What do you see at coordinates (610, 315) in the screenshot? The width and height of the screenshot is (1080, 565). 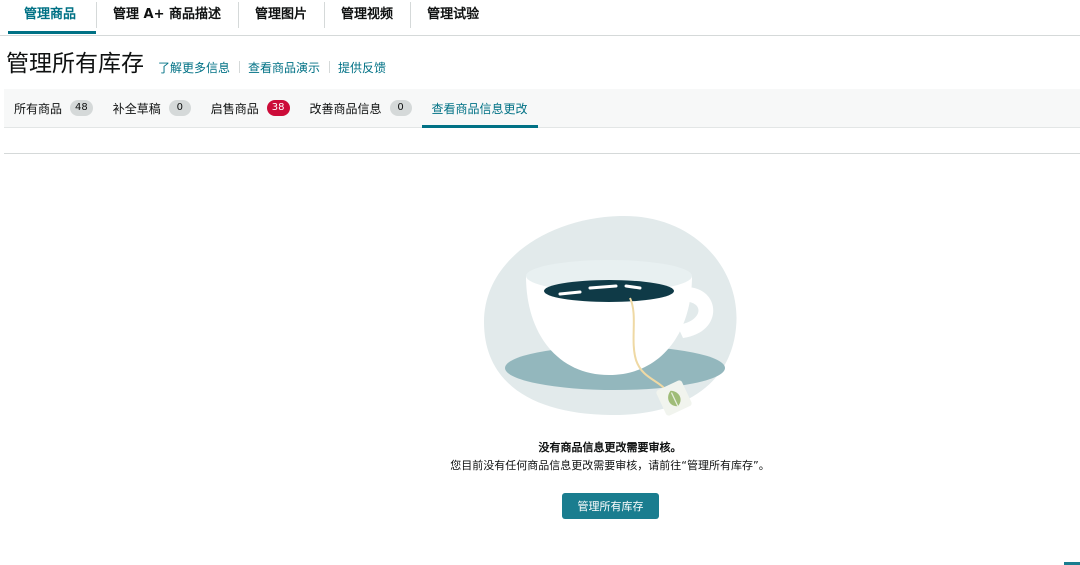 I see `coffee-cup-illustration` at bounding box center [610, 315].